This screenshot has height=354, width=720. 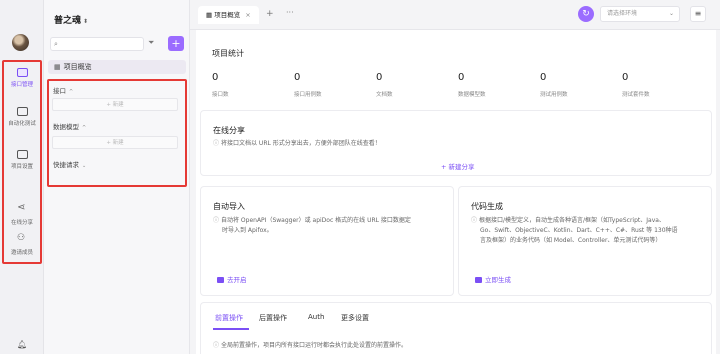 I want to click on stat-label: 测试用例数, so click(x=554, y=95).